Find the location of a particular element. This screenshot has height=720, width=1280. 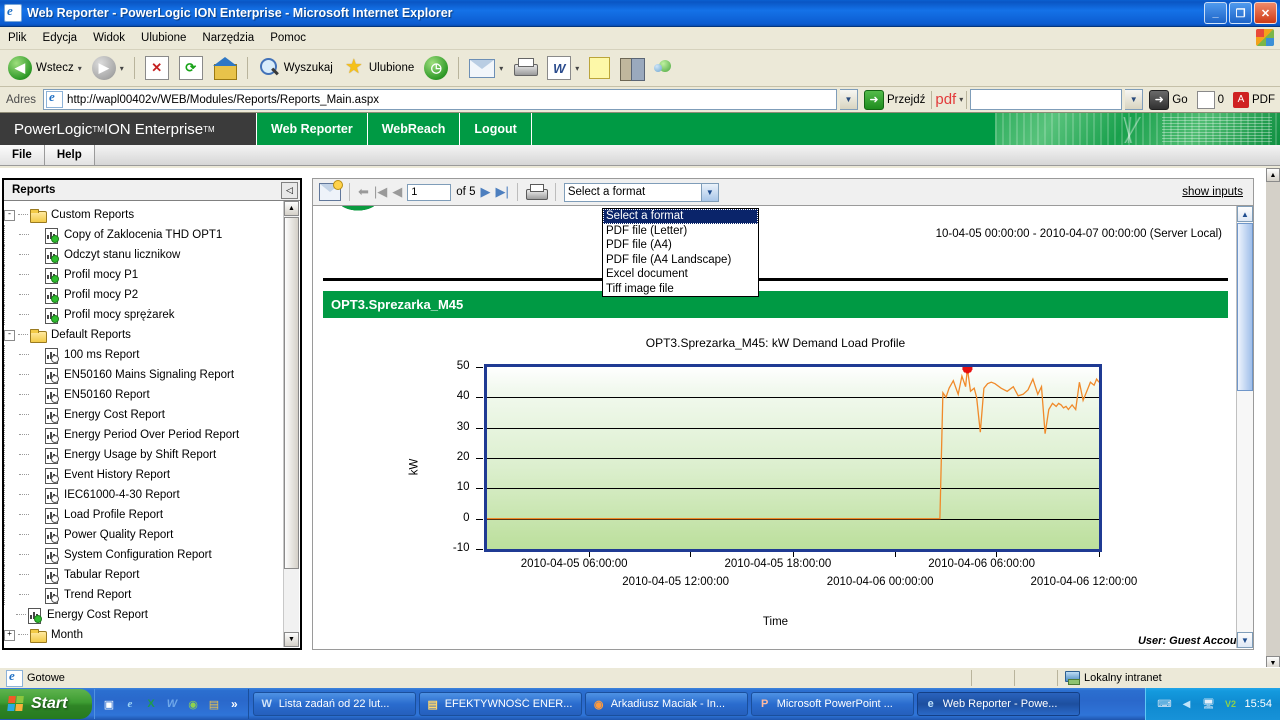

home-button is located at coordinates (225, 68).